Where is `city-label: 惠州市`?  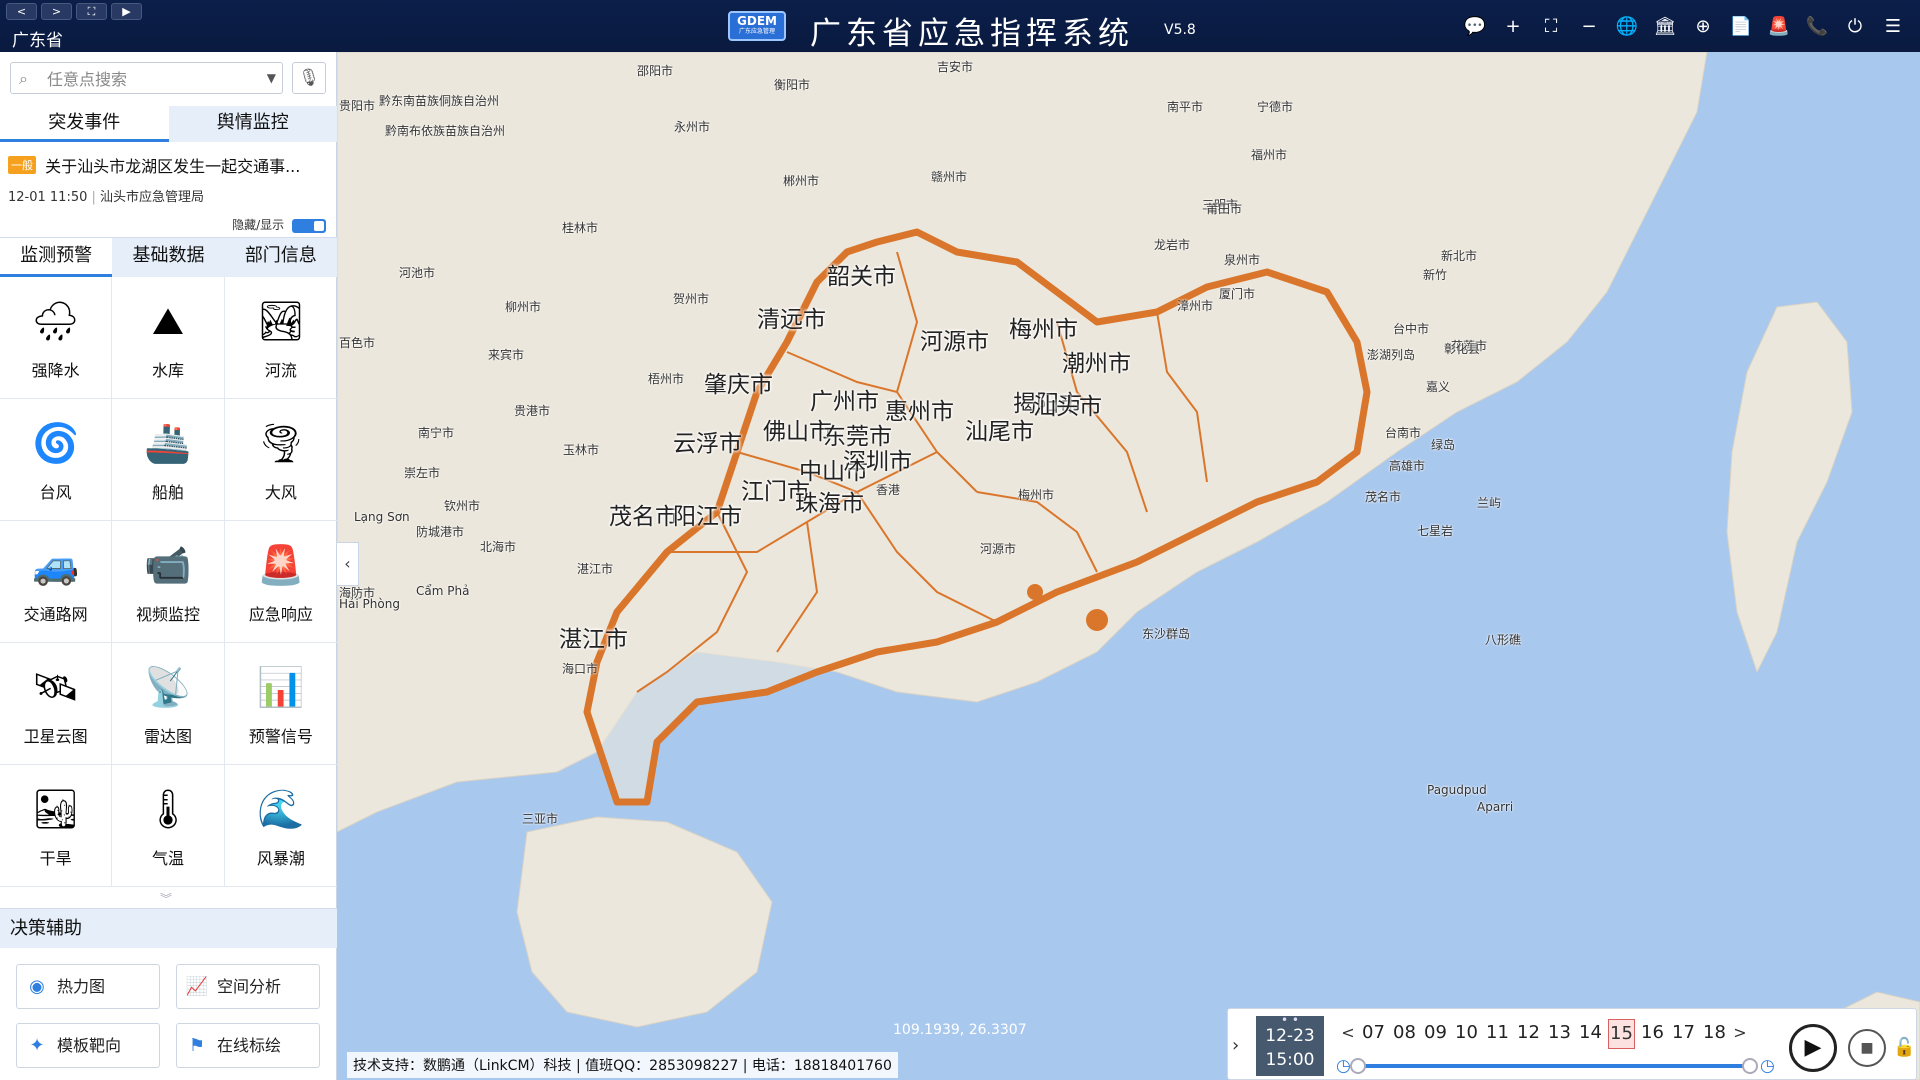 city-label: 惠州市 is located at coordinates (919, 409).